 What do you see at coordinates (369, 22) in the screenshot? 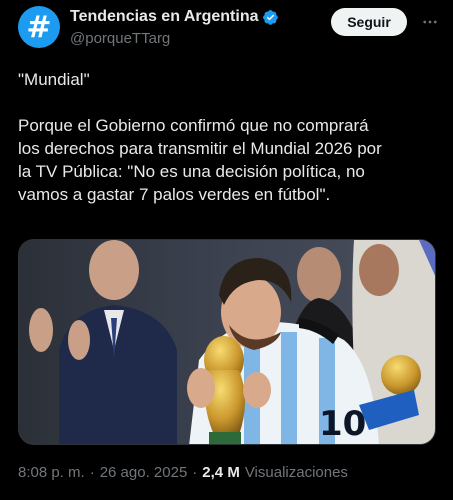
I see `follow-button: Seguir` at bounding box center [369, 22].